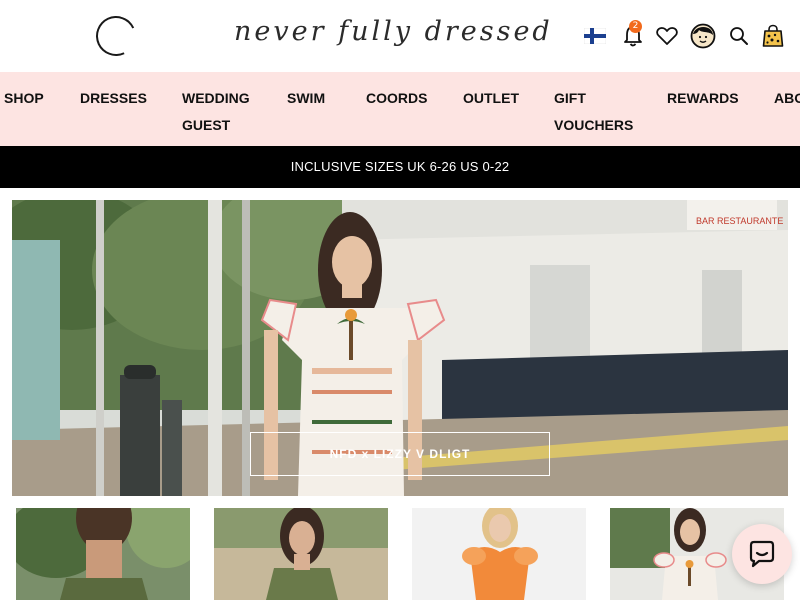 Image resolution: width=800 pixels, height=600 pixels. Describe the element at coordinates (396, 98) in the screenshot. I see `nav-item-coords: COORDS` at that location.